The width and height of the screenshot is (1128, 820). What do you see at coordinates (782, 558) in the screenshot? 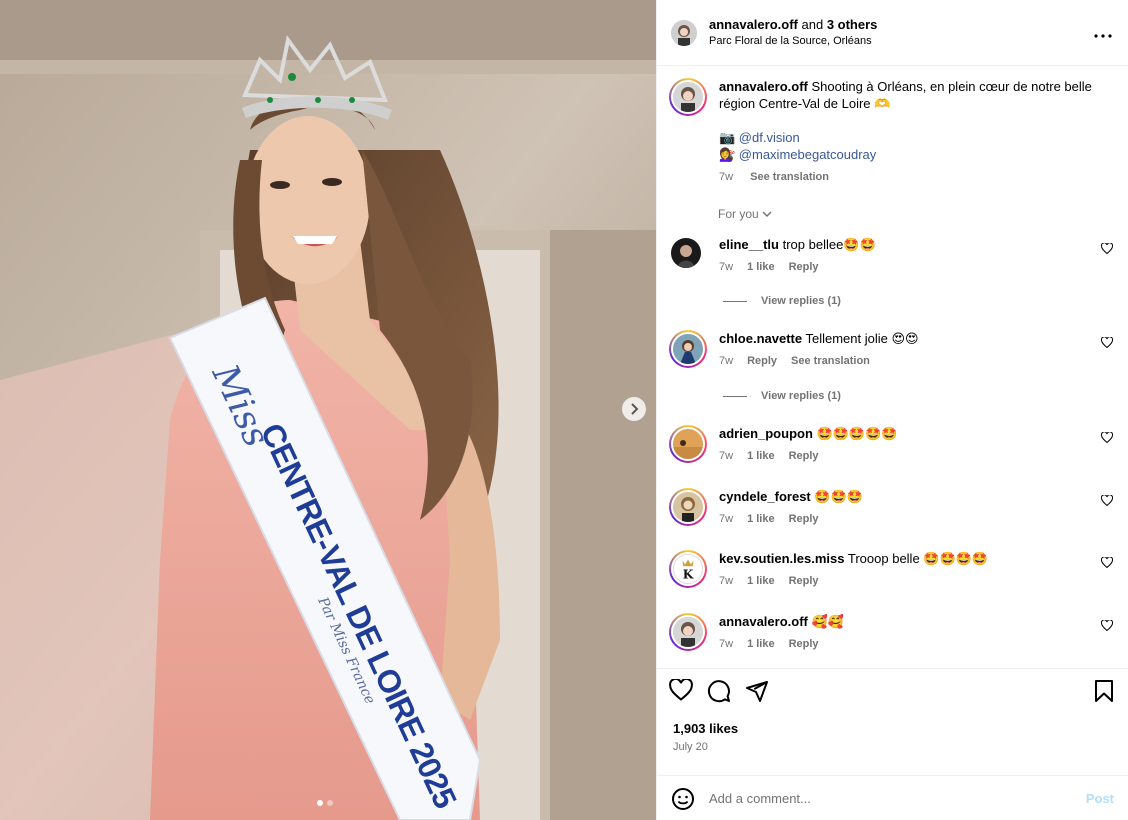
I see `comment-username: kev.soutien.les.miss` at bounding box center [782, 558].